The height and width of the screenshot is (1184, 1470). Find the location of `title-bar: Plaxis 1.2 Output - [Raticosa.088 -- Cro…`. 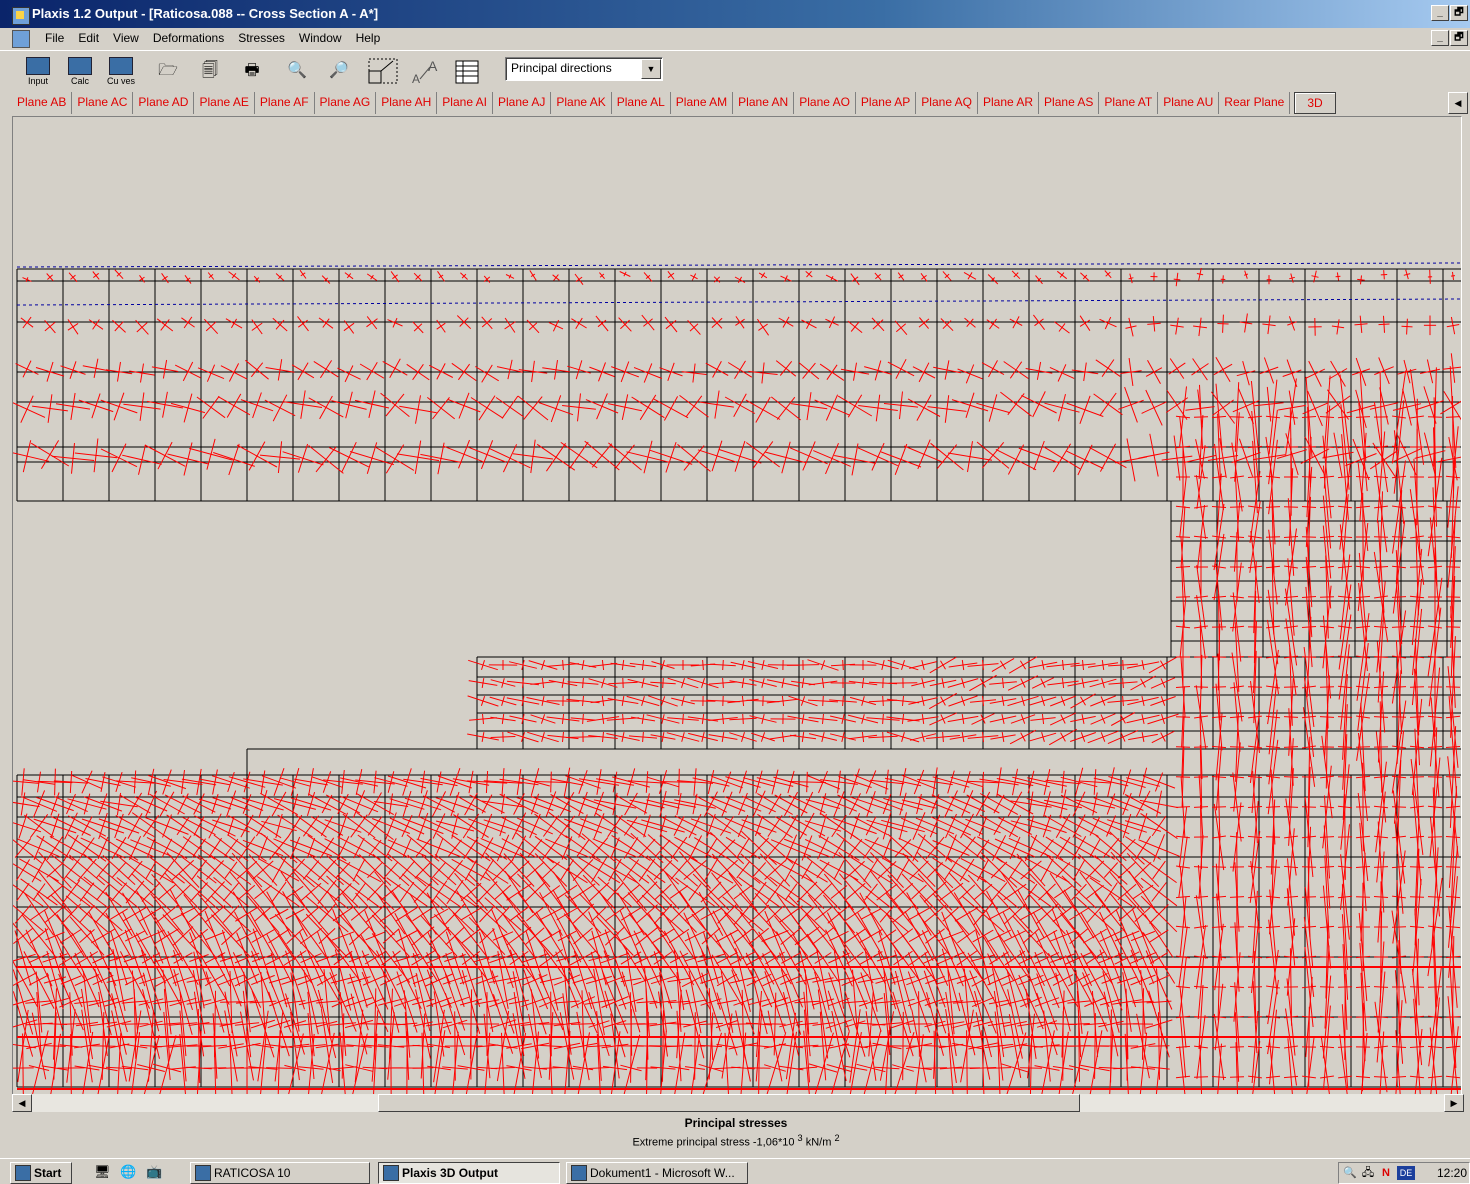

title-bar: Plaxis 1.2 Output - [Raticosa.088 -- Cro… is located at coordinates (735, 14).